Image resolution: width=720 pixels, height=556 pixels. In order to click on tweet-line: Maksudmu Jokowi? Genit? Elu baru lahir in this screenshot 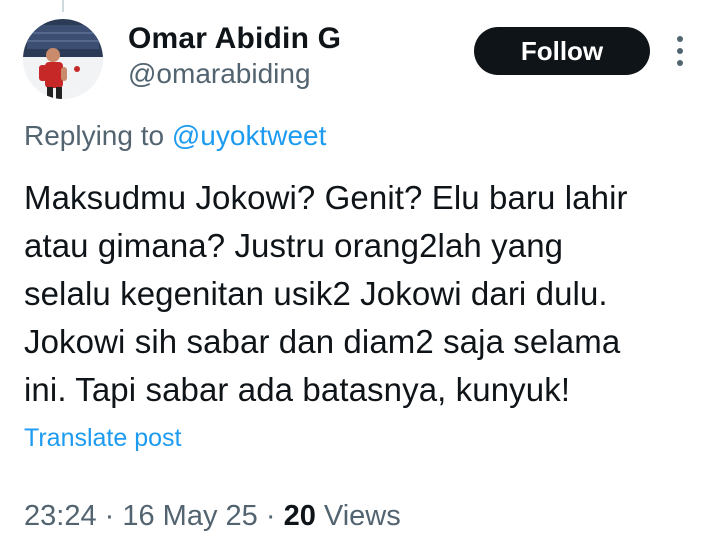, I will do `click(326, 197)`.